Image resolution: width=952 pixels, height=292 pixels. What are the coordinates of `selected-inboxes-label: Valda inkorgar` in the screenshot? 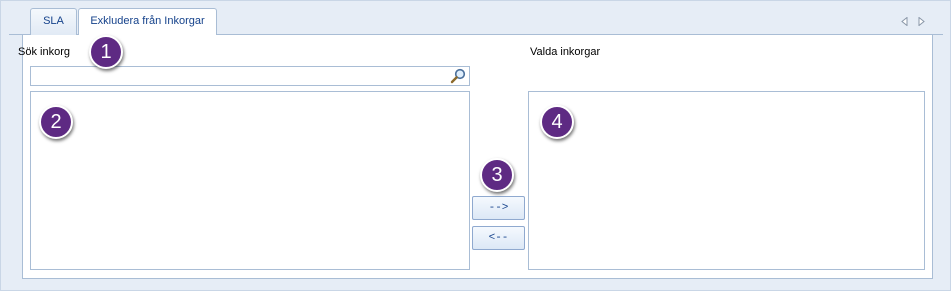 It's located at (565, 52).